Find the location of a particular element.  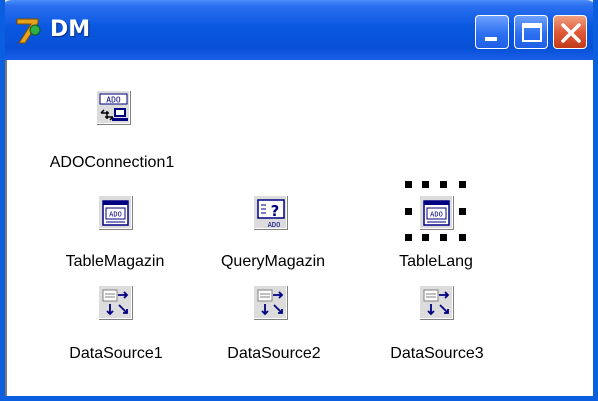

ado-query-icon: ? ADO is located at coordinates (270, 212).